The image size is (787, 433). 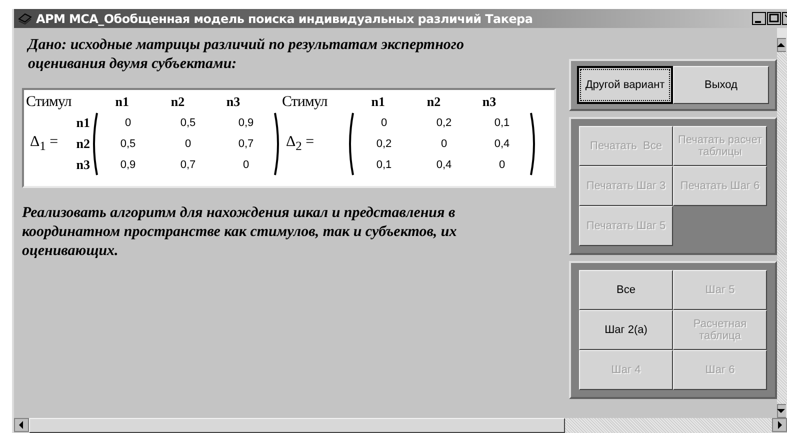 I want to click on scroll-down-icon, so click(x=781, y=411).